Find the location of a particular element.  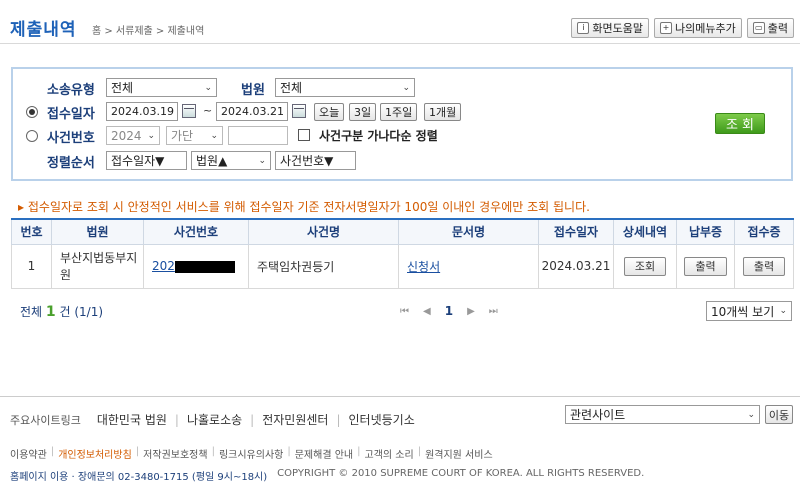

three-days-button: 3일 is located at coordinates (363, 112).